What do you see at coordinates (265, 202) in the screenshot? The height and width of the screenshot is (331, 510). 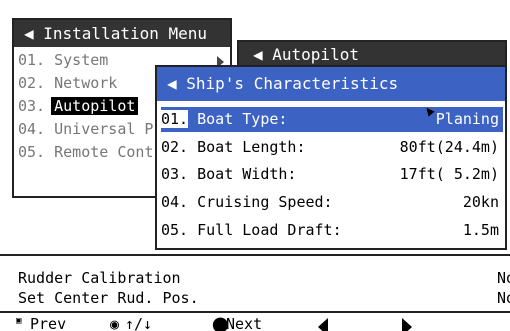 I see `row-label: Cruising Speed:` at bounding box center [265, 202].